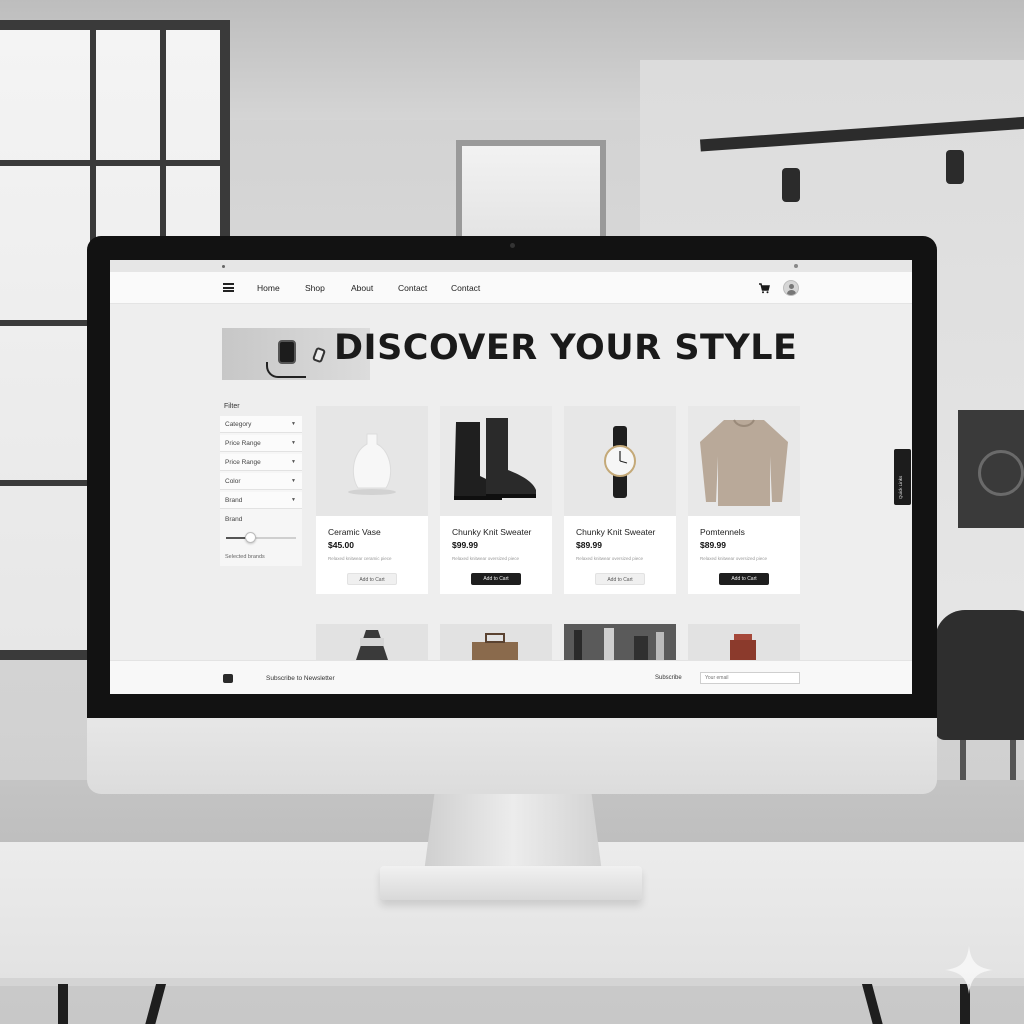 The height and width of the screenshot is (1024, 1024). I want to click on slider-thumb, so click(250, 537).